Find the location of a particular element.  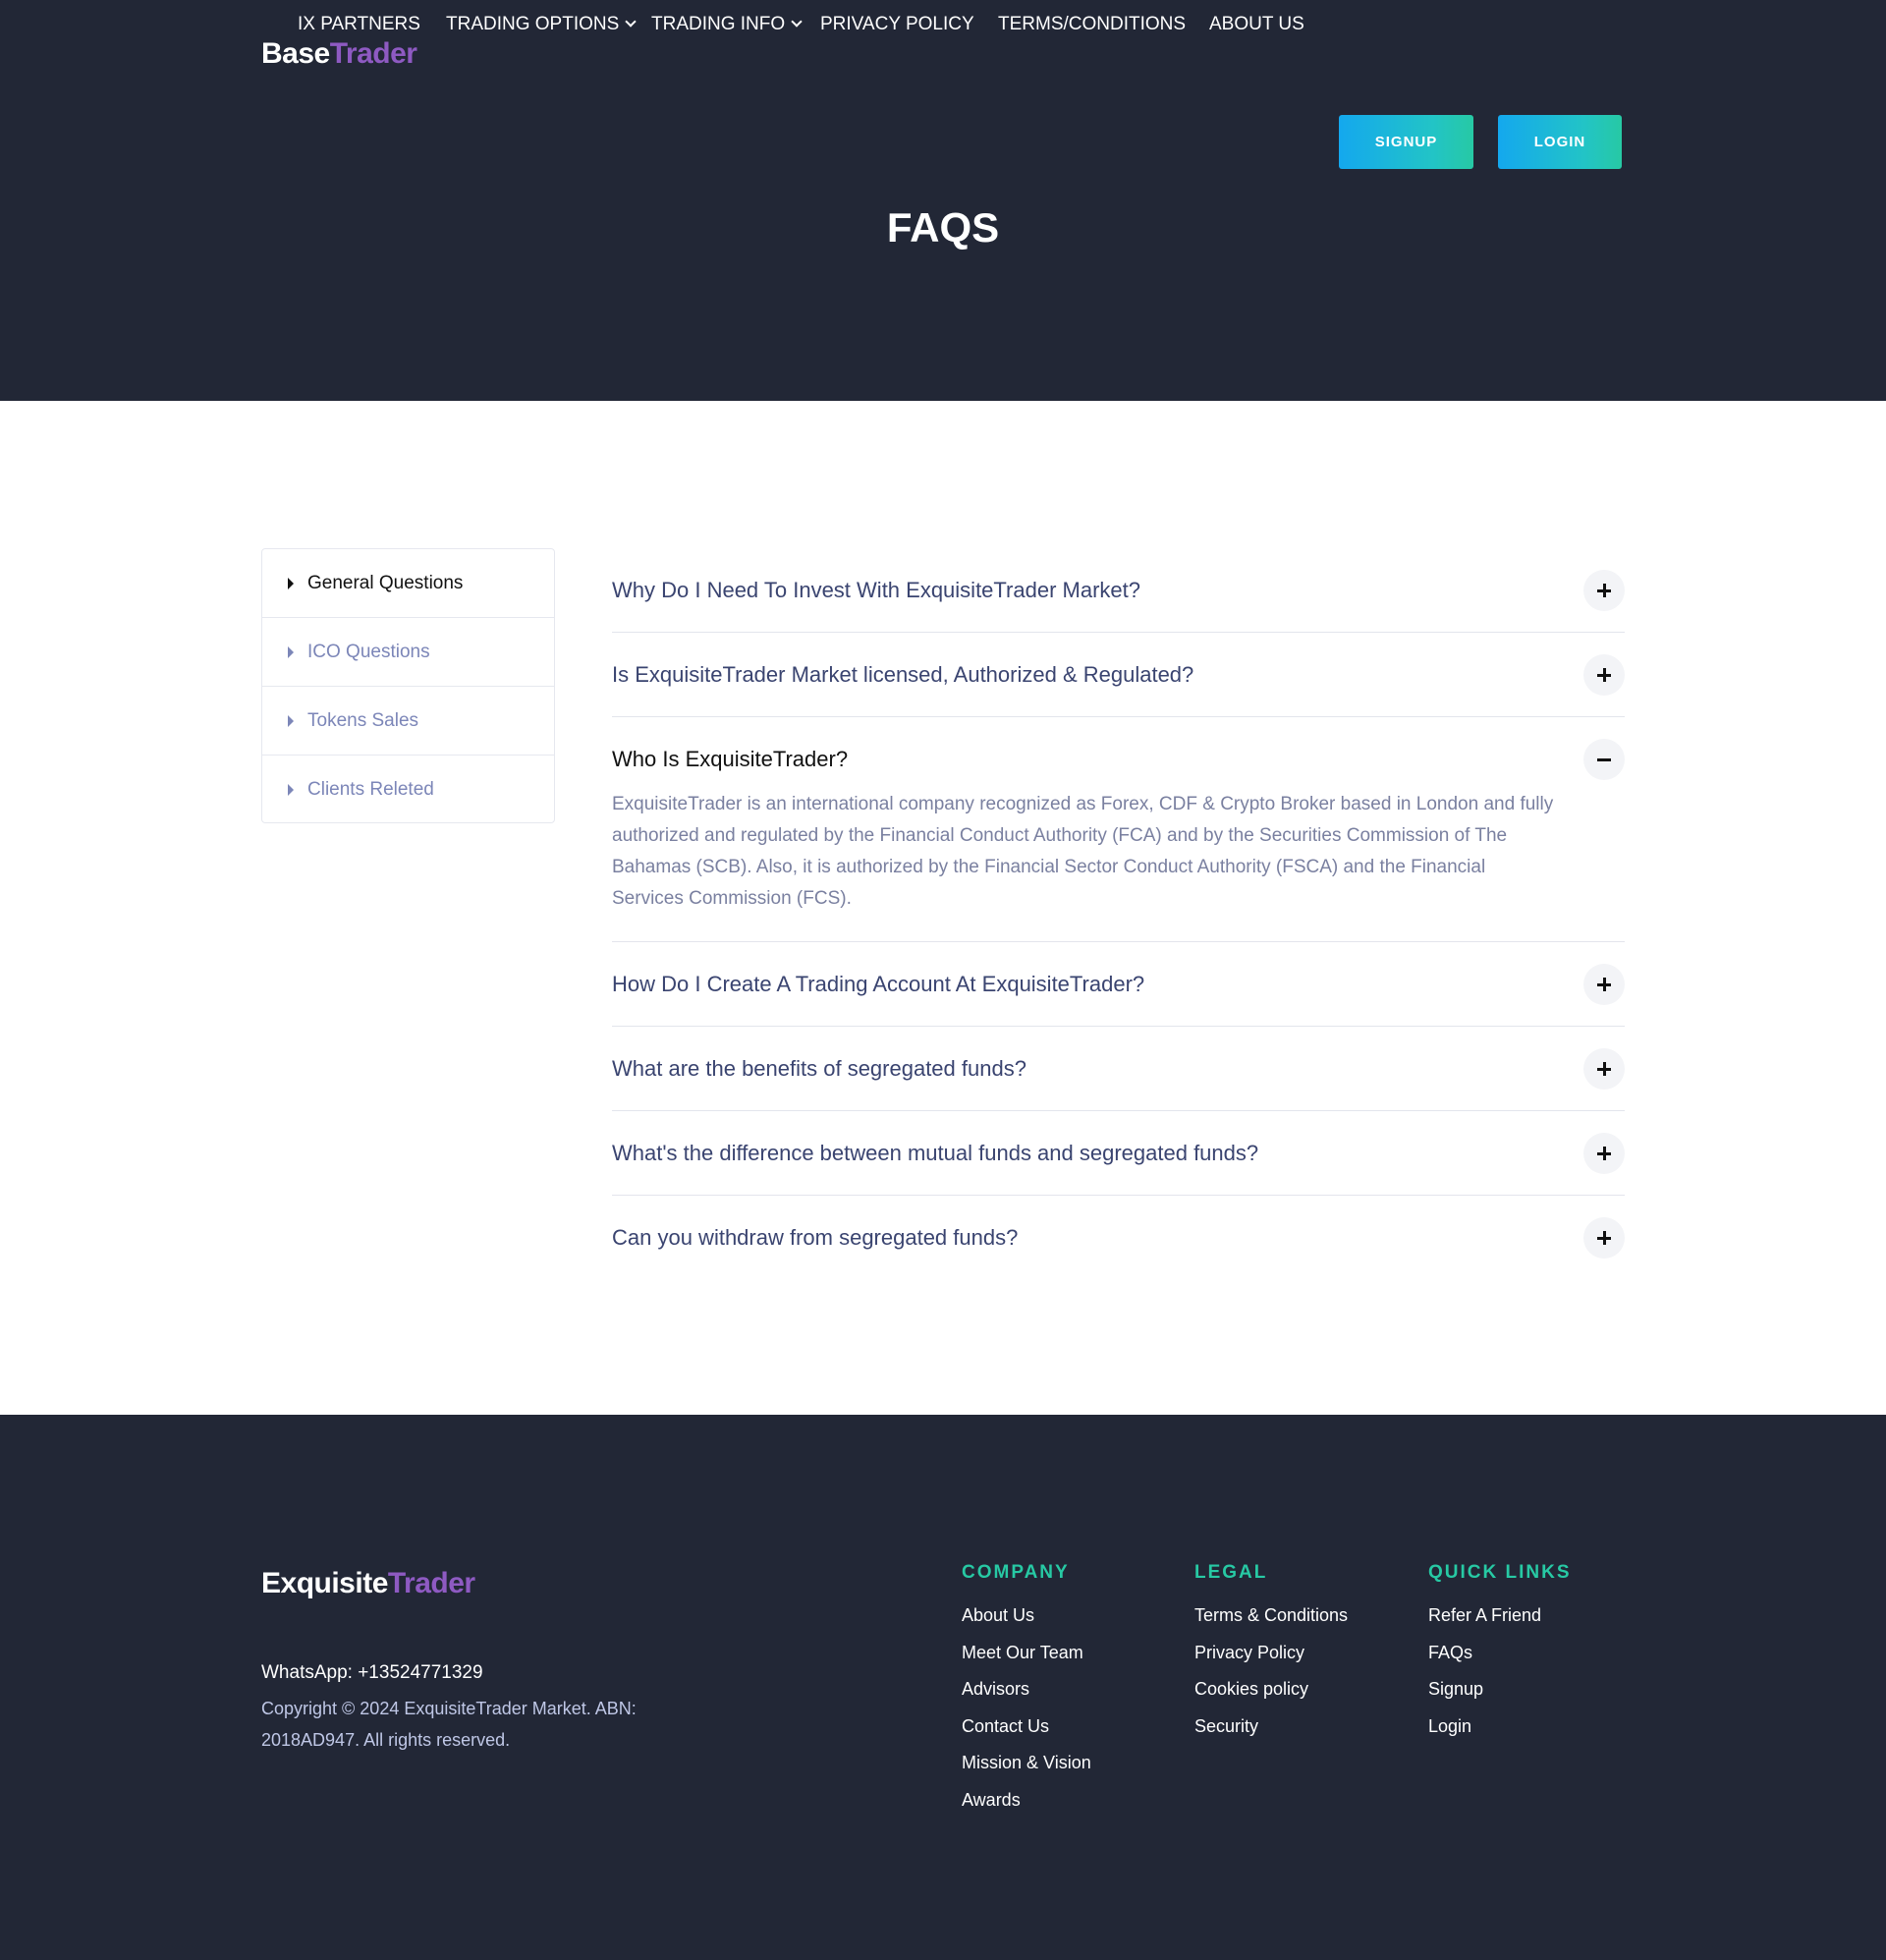

nav-privacy-policy: PRIVACY POLICY is located at coordinates (897, 24).